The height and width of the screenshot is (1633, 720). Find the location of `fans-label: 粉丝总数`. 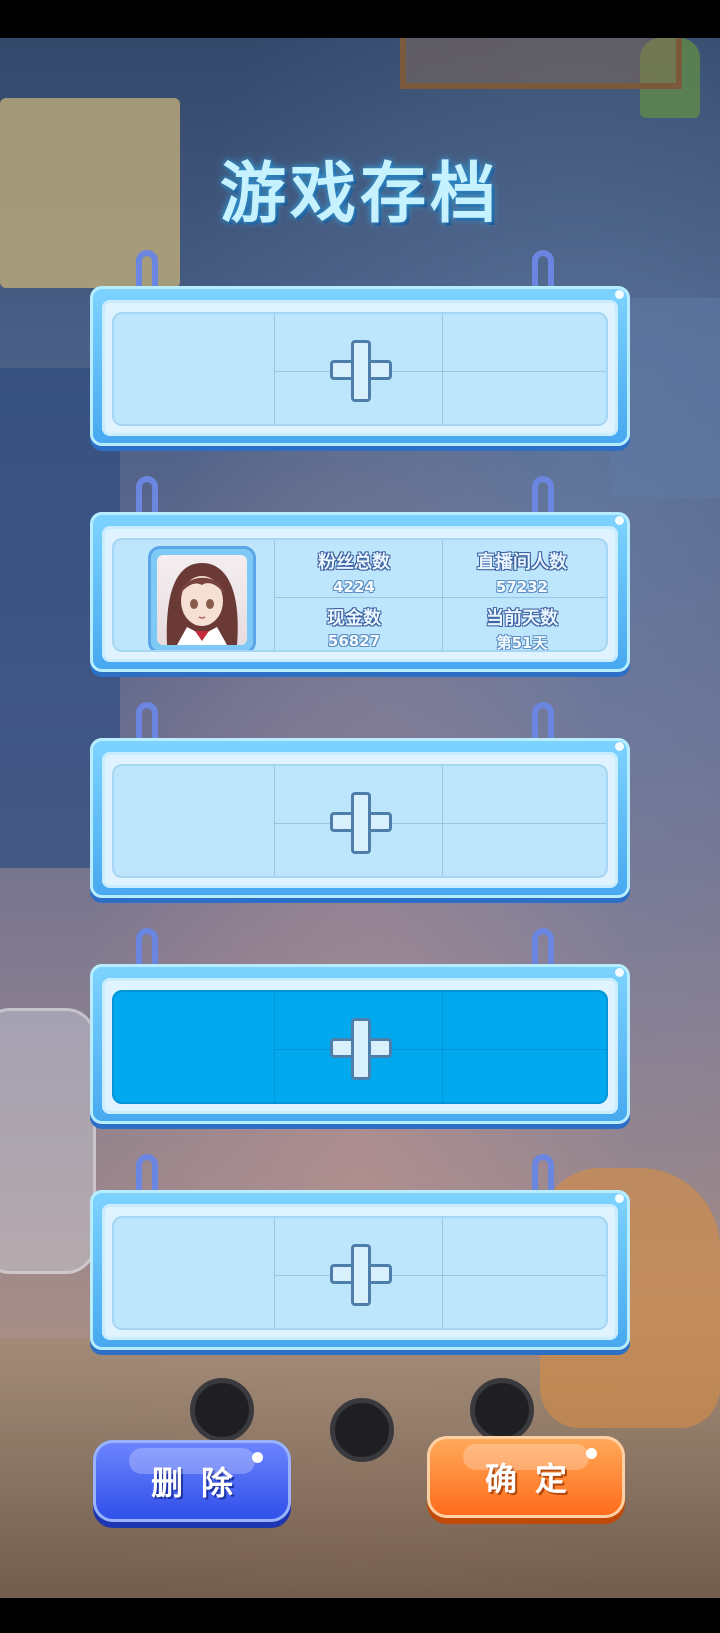

fans-label: 粉丝总数 is located at coordinates (354, 562).